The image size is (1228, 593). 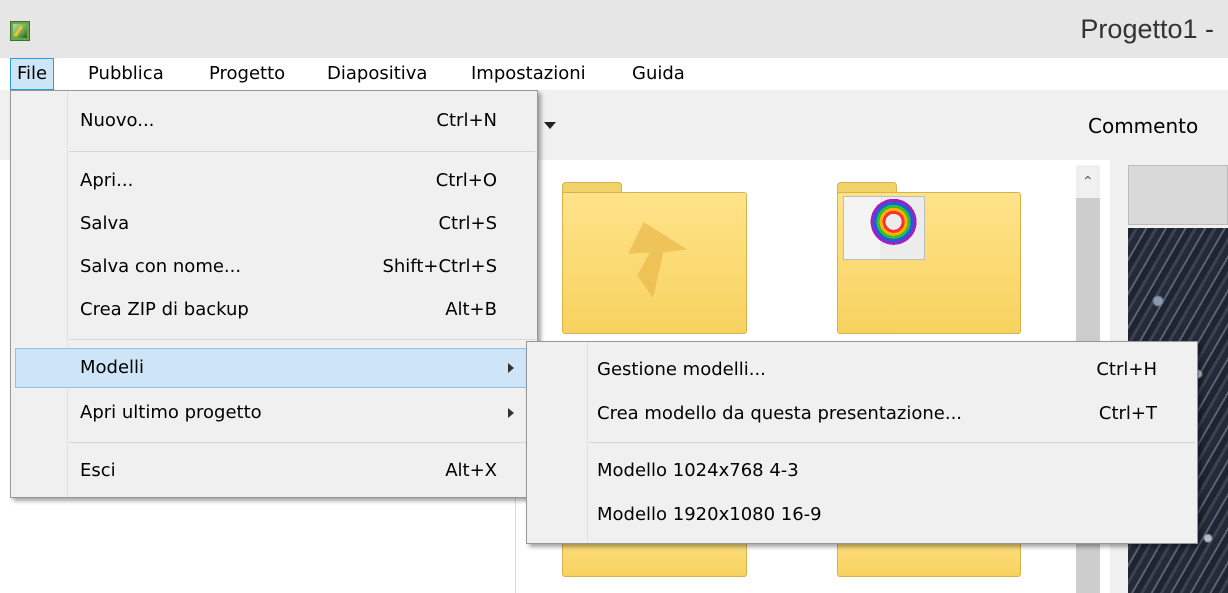 I want to click on menu-item-salva: Salva Ctrl+S, so click(x=274, y=224).